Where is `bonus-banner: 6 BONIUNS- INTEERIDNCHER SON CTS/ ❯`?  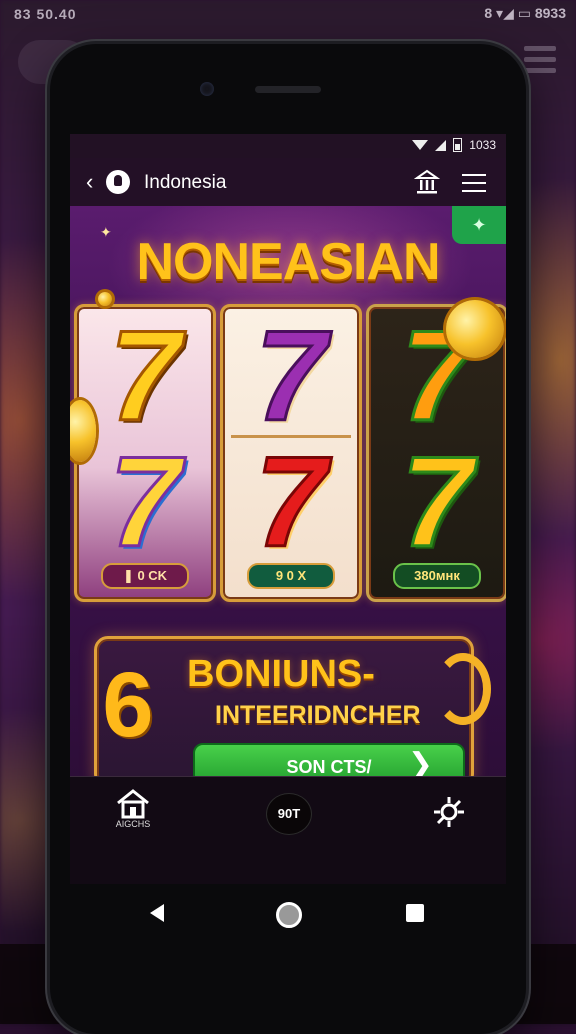 bonus-banner: 6 BONIUNS- INTEERIDNCHER SON CTS/ ❯ is located at coordinates (292, 713).